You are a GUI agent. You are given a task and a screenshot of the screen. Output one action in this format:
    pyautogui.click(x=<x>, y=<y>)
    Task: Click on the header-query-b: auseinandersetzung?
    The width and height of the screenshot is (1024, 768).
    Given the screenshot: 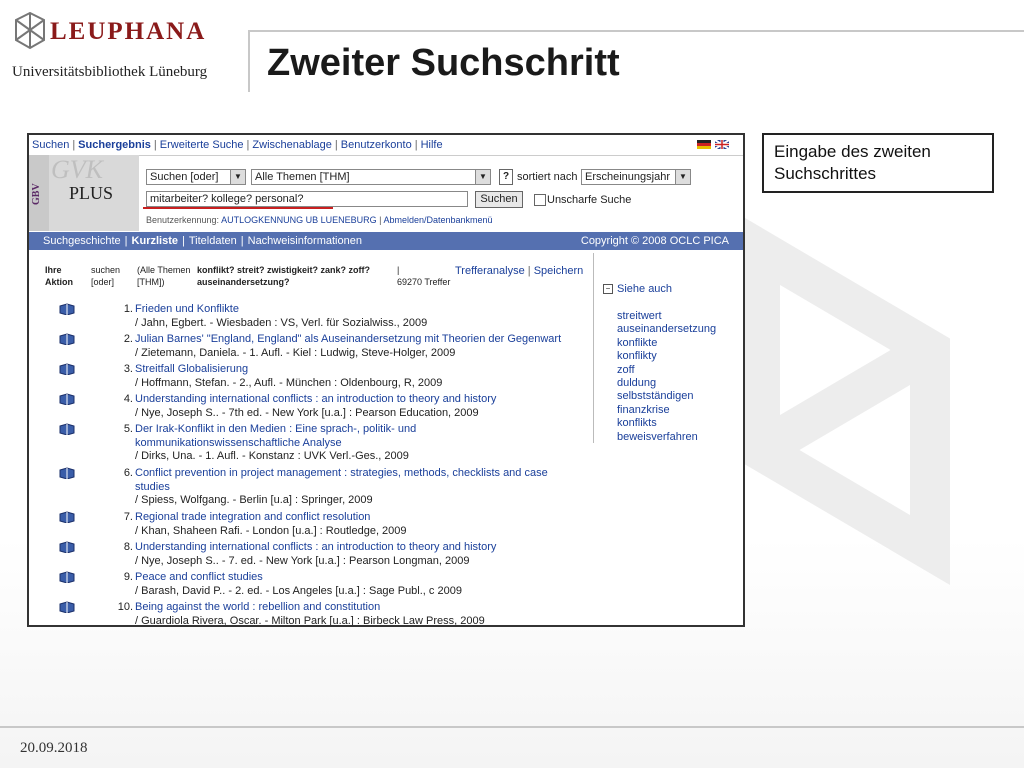 What is the action you would take?
    pyautogui.click(x=243, y=282)
    